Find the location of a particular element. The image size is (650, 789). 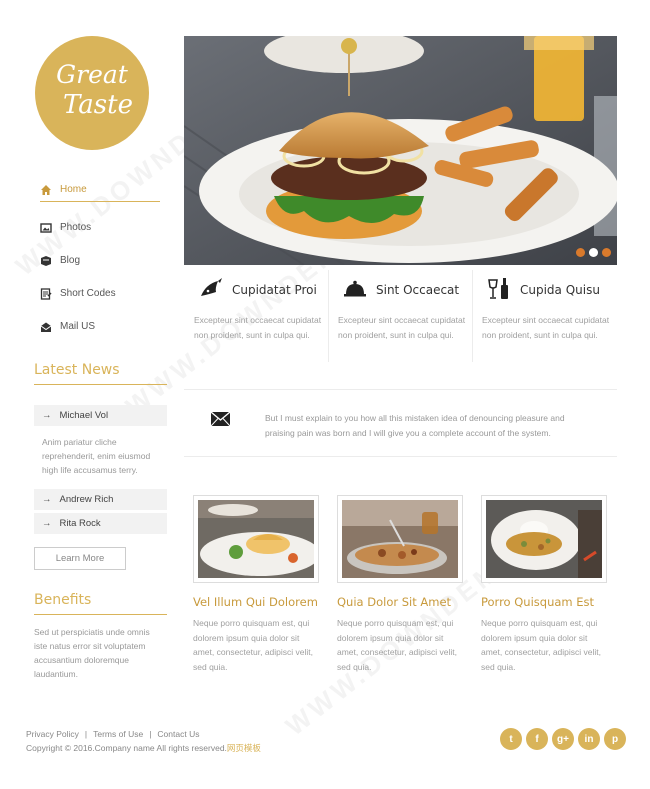

news-item-andrew-rich: → Andrew Rich is located at coordinates (100, 499).